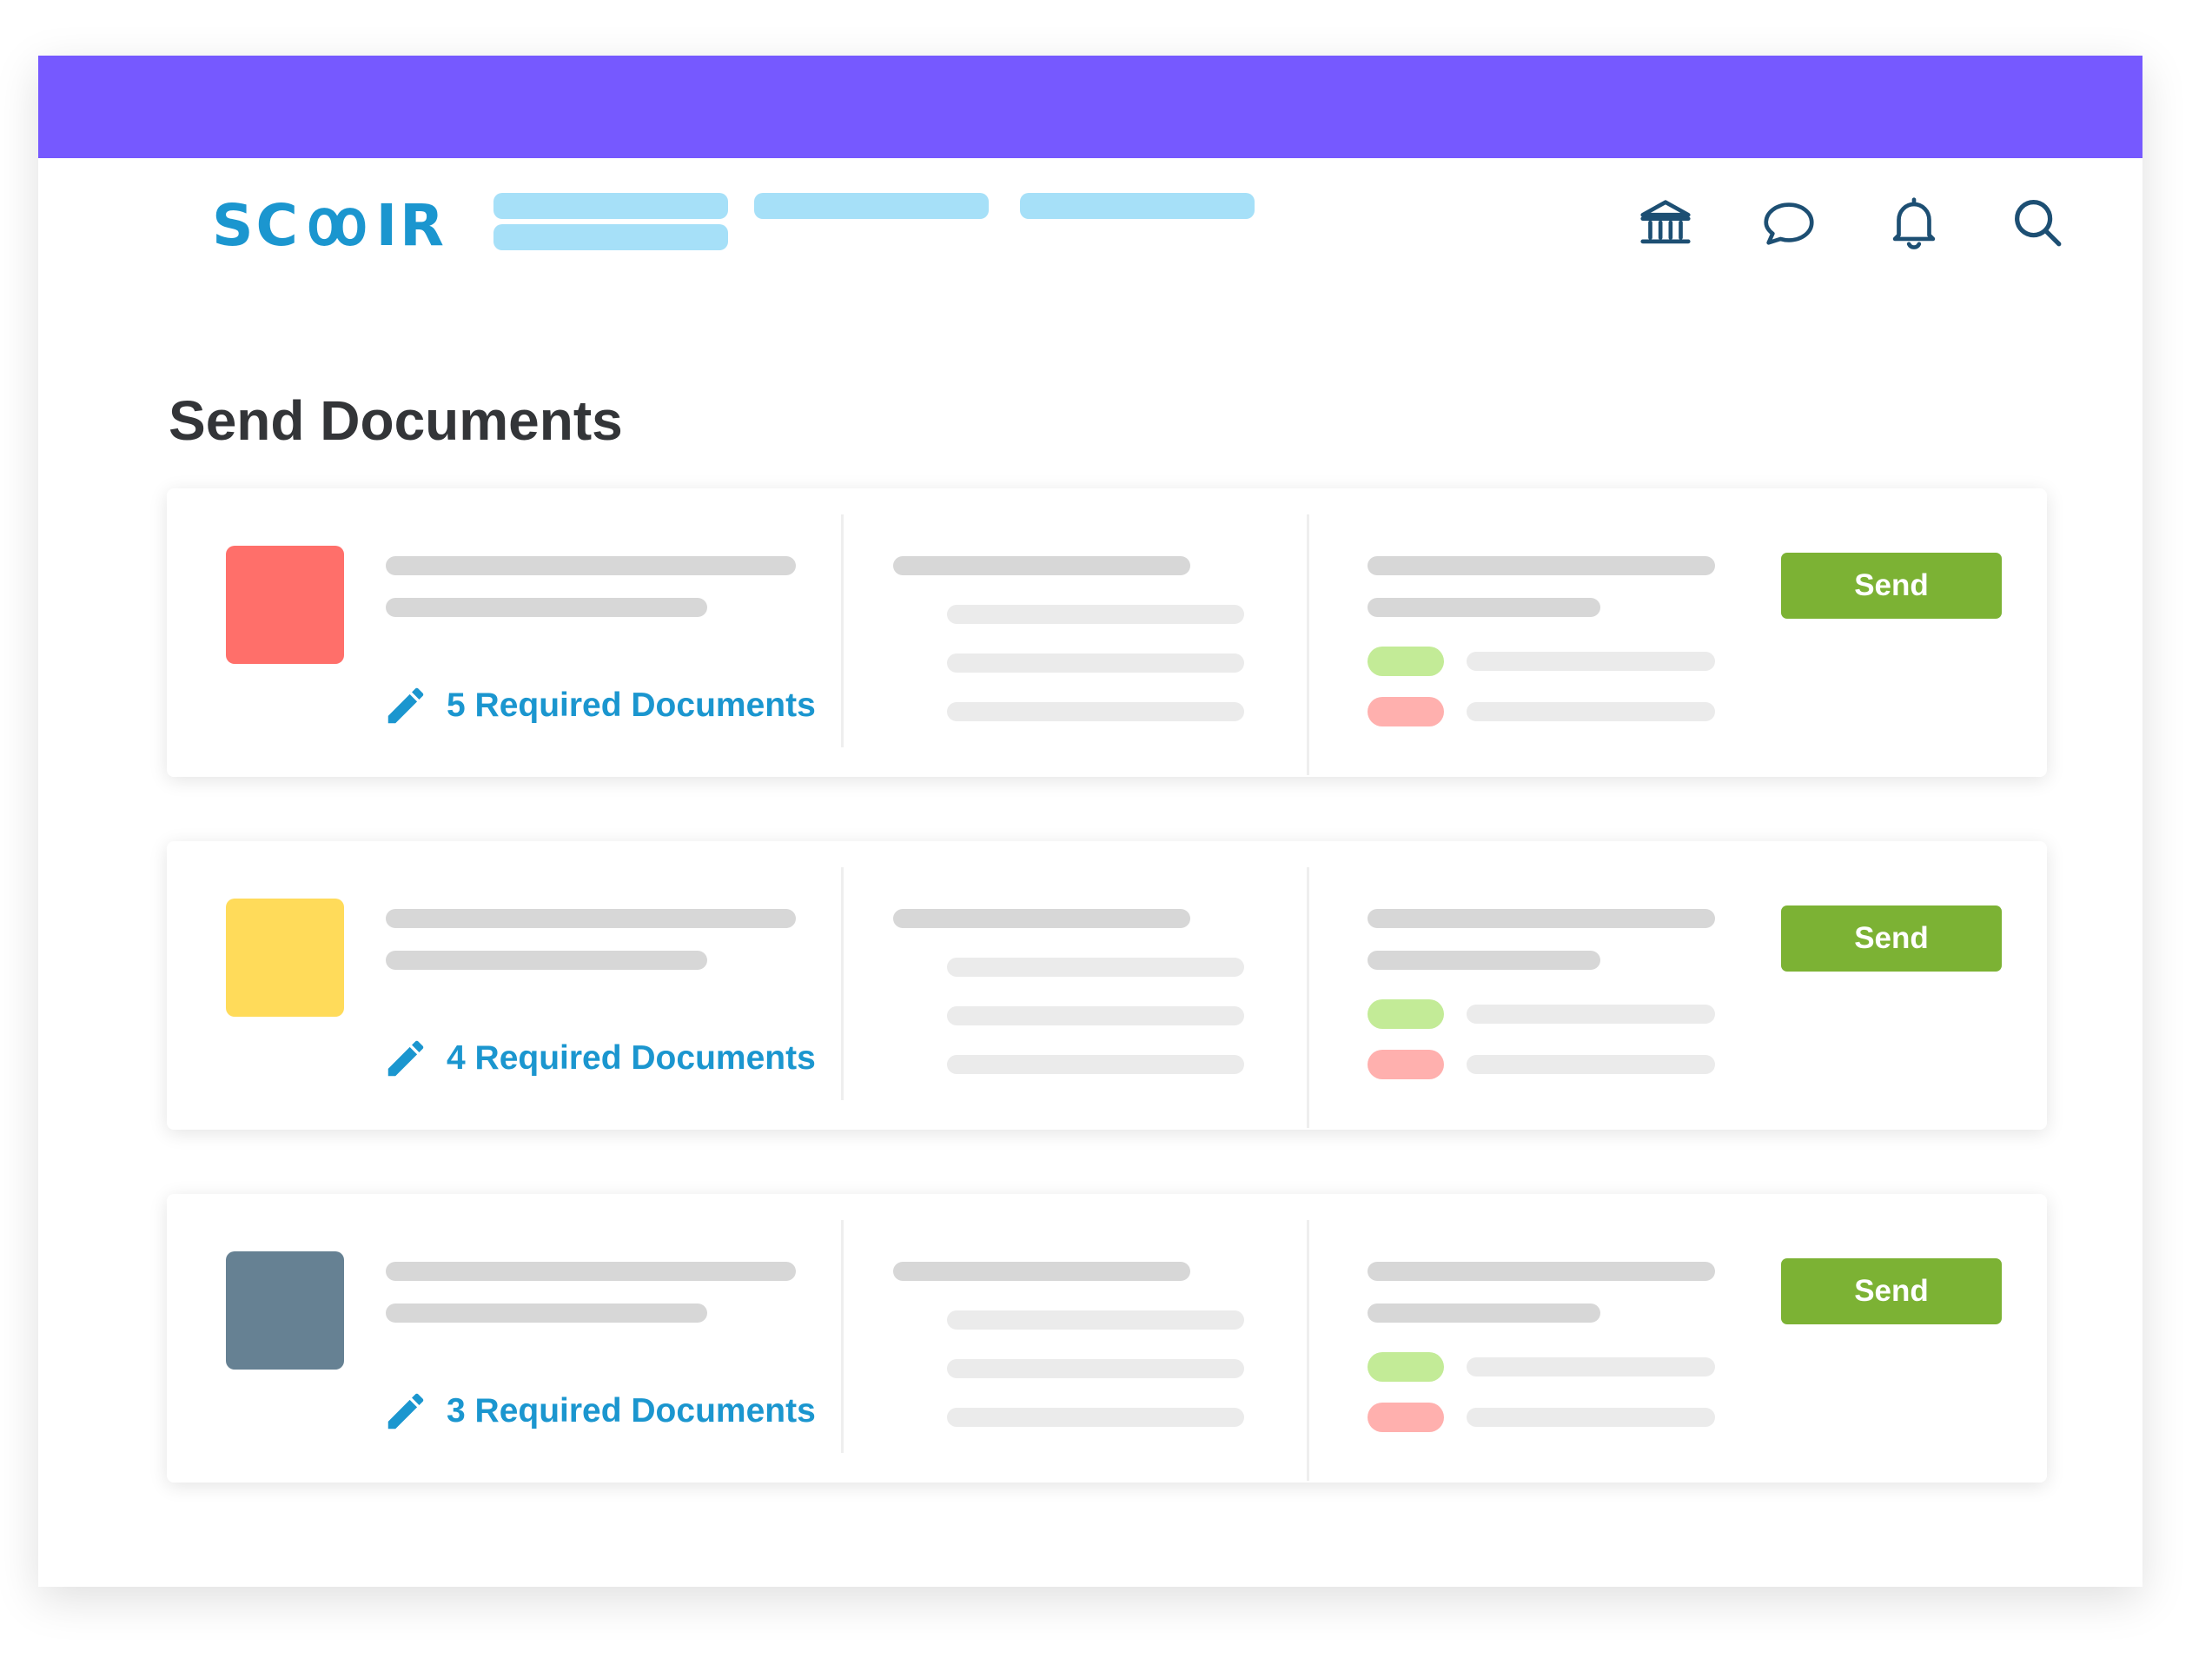 The height and width of the screenshot is (1665, 2212). I want to click on search-icon, so click(2038, 223).